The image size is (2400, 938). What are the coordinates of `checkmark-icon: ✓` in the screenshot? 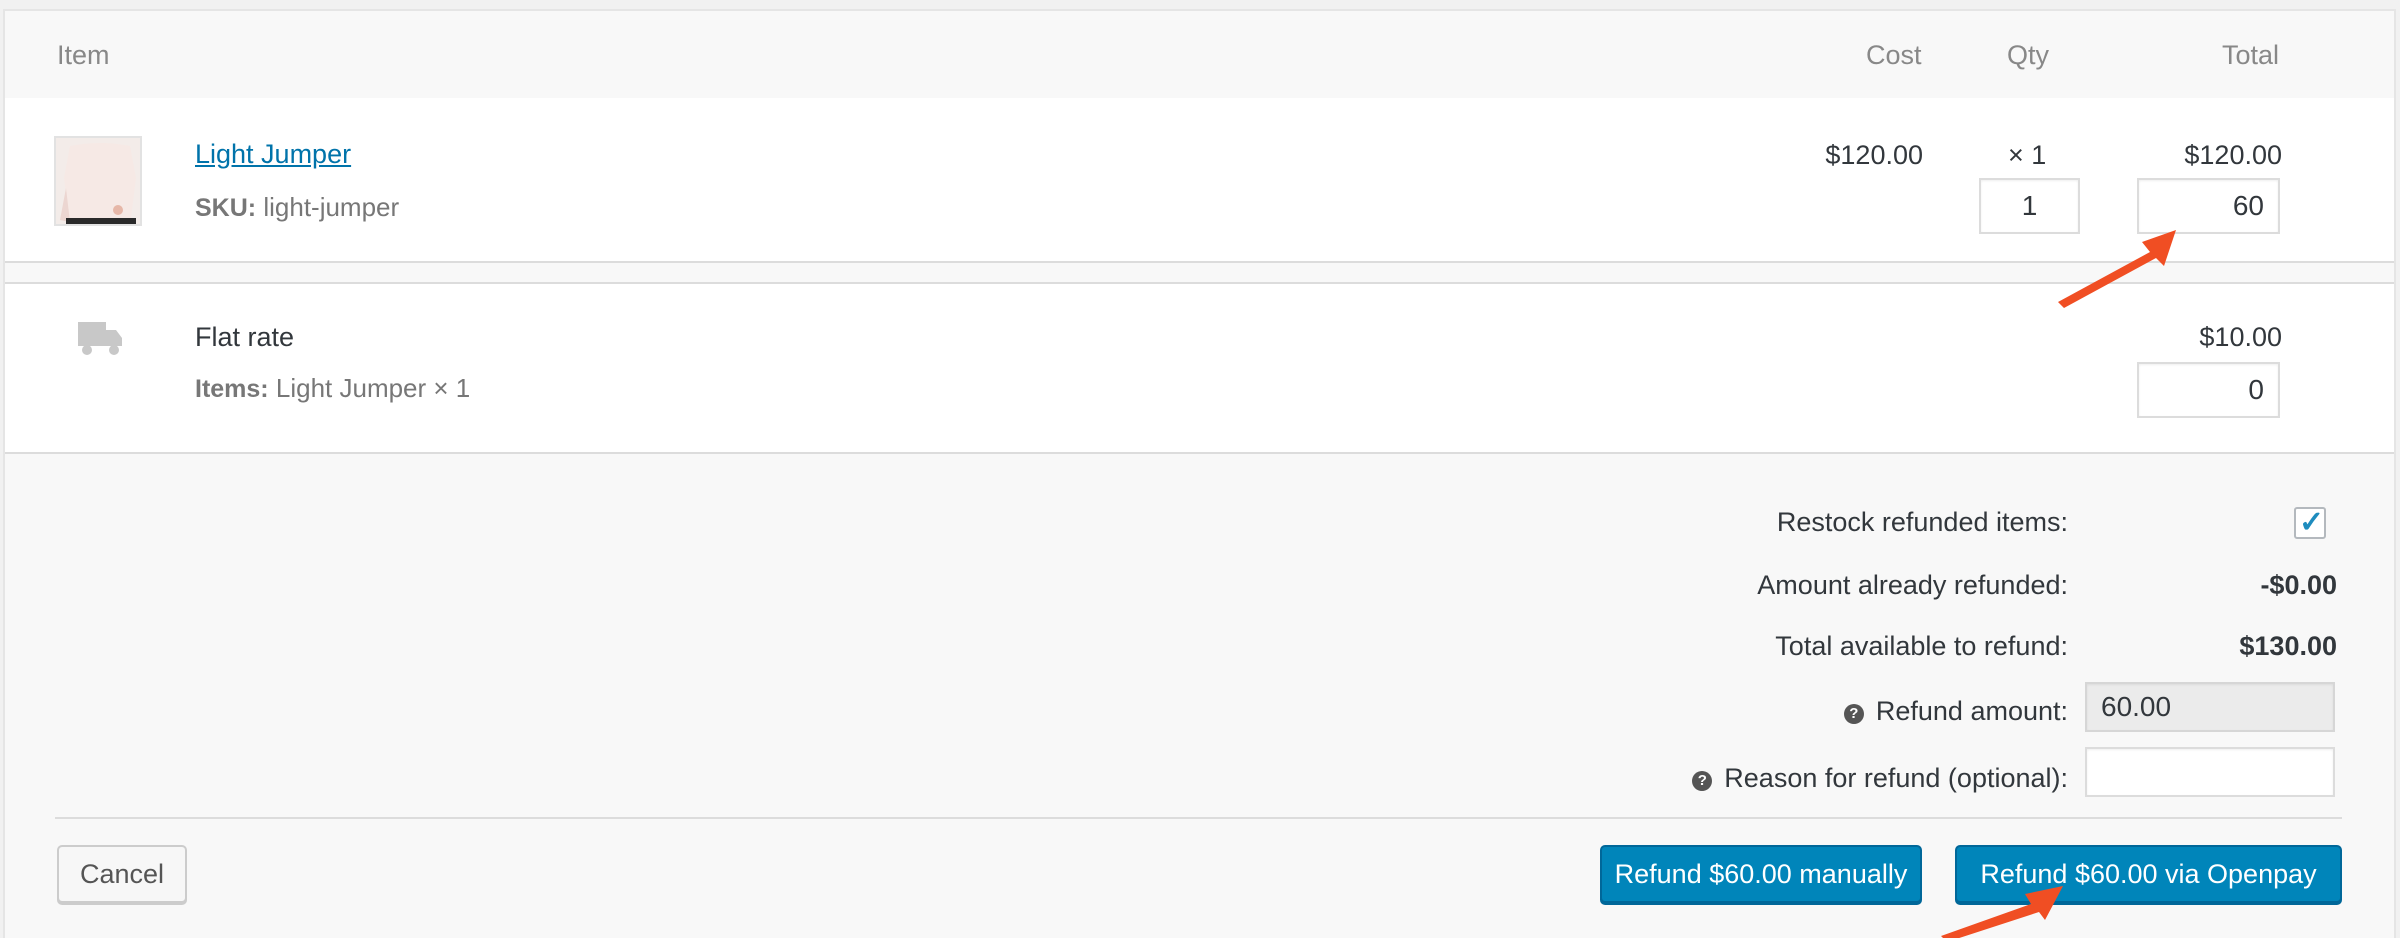 It's located at (2312, 522).